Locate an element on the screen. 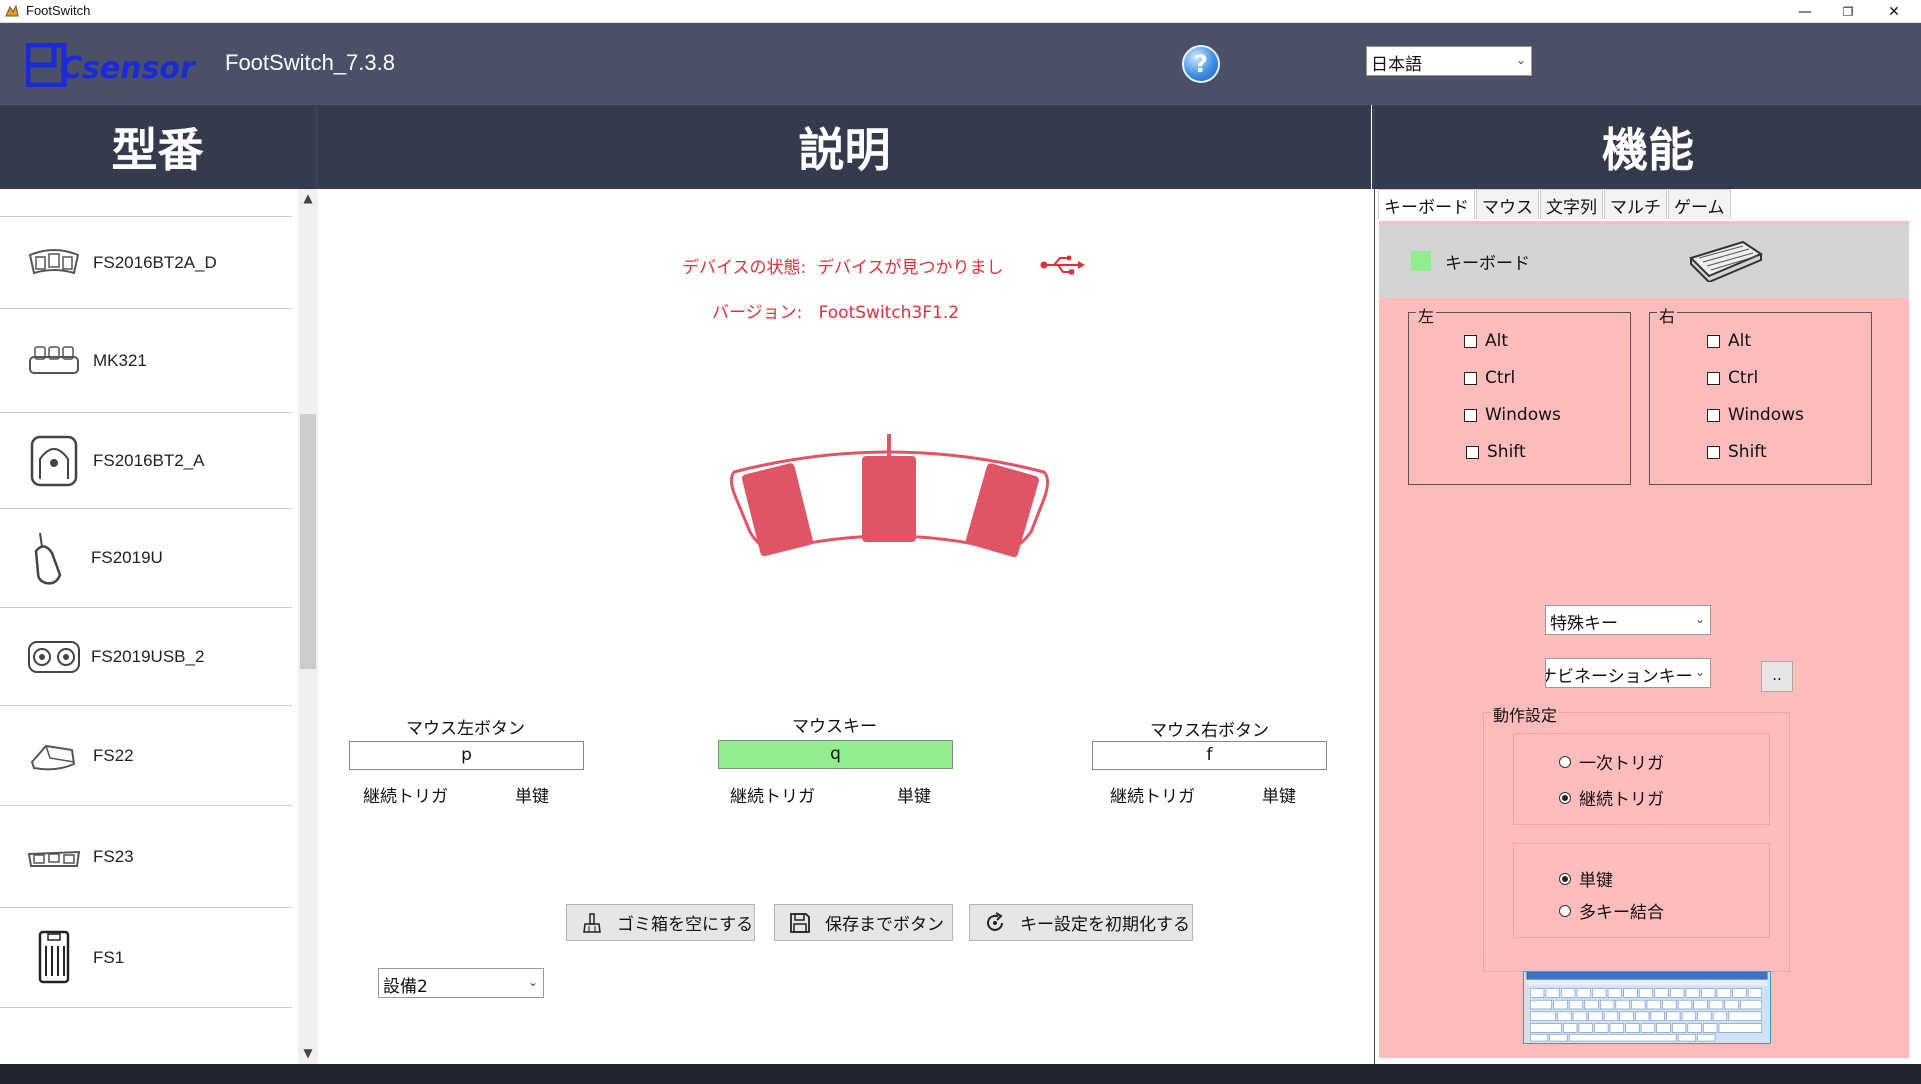  right-shift-checkbox: Shift is located at coordinates (1737, 452).